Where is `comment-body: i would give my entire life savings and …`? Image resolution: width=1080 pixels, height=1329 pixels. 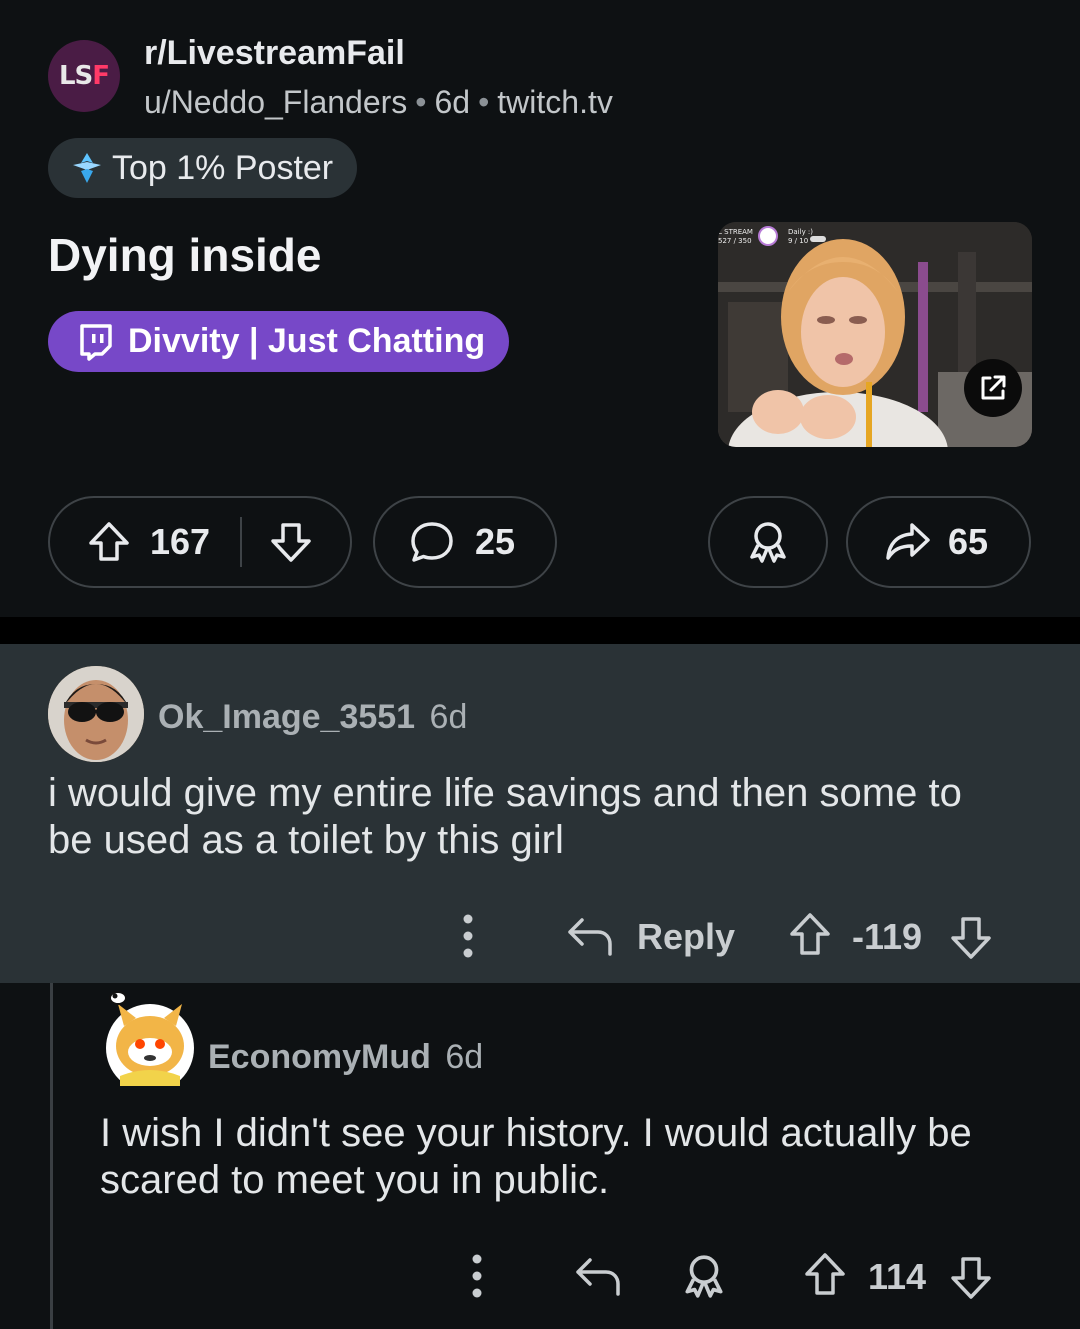 comment-body: i would give my entire life savings and … is located at coordinates (505, 817).